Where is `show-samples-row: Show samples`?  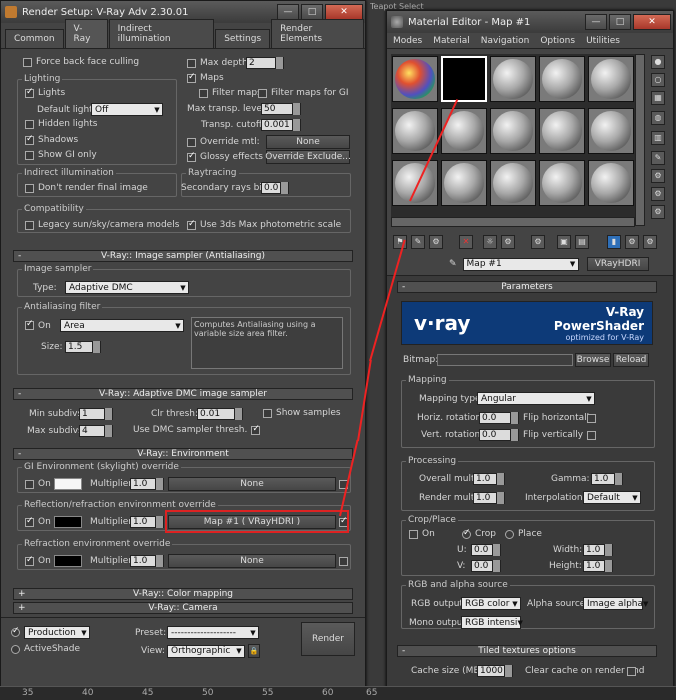 show-samples-row: Show samples is located at coordinates (302, 413).